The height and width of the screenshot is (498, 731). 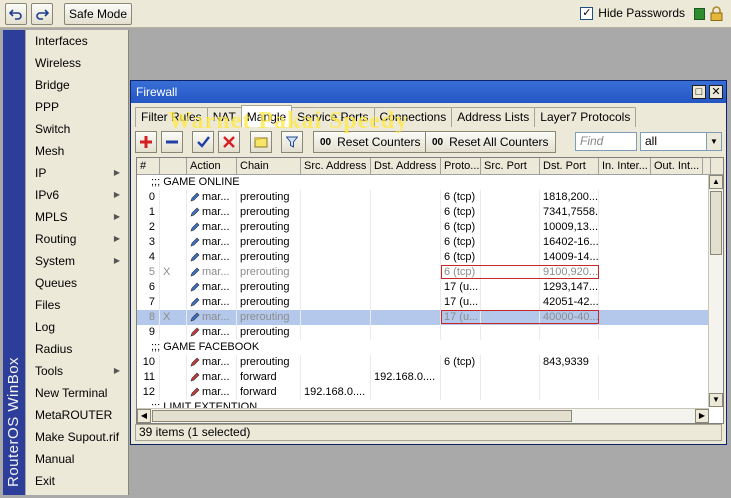 I want to click on table-row: 9 mar... prerouting, so click(x=430, y=332).